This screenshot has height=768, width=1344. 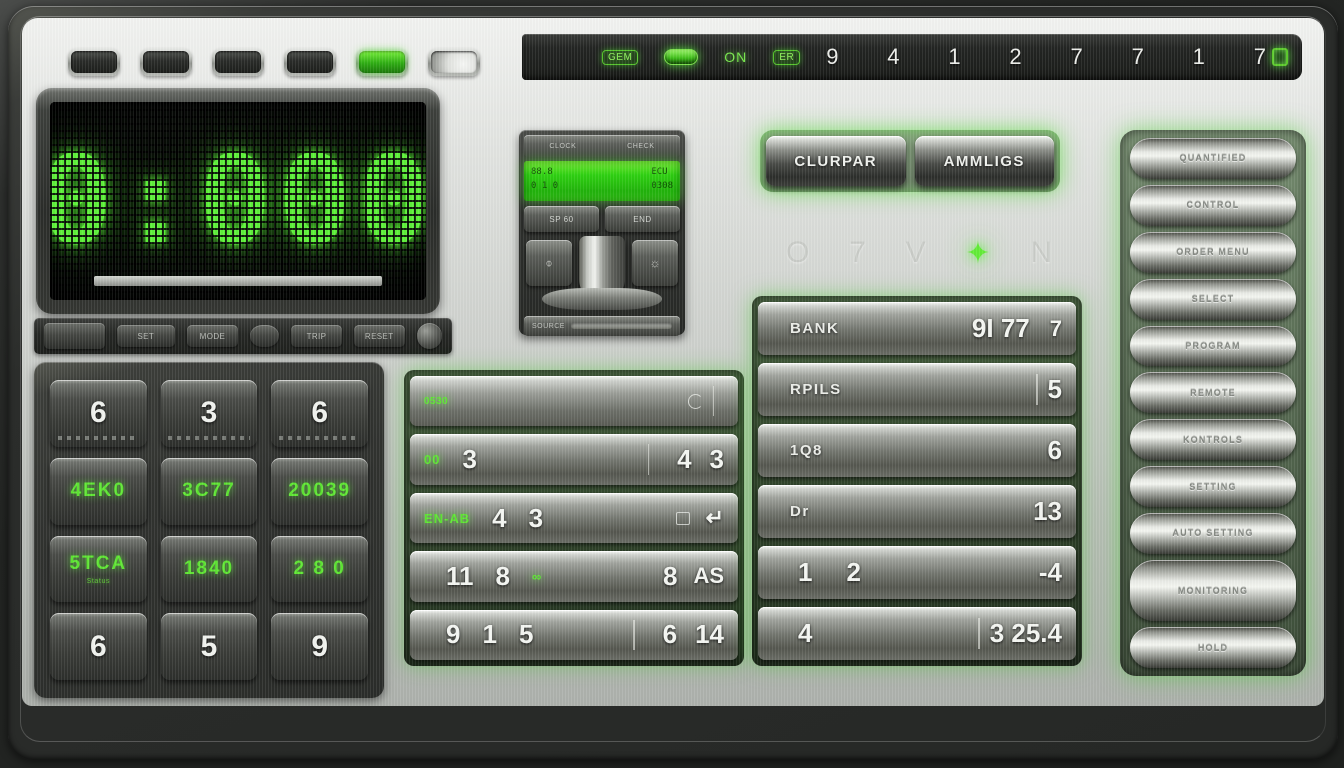 I want to click on bar-row-3-green-mid: ∞, so click(x=537, y=576).